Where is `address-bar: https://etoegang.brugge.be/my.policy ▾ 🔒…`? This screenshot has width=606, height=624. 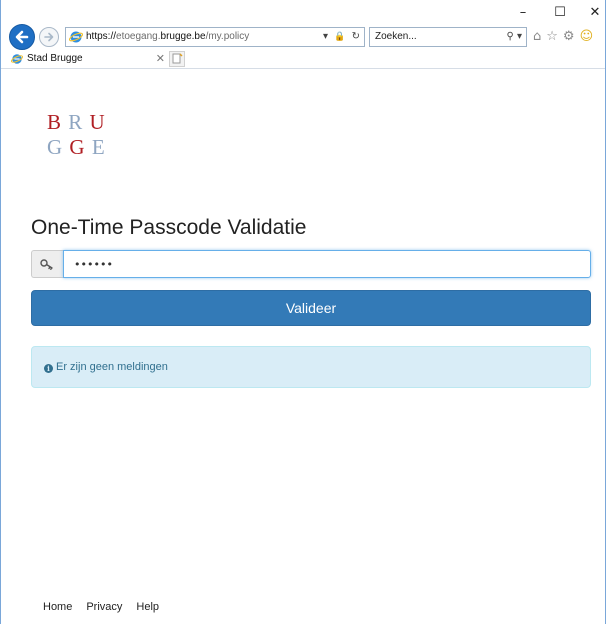
address-bar: https://etoegang.brugge.be/my.policy ▾ 🔒… is located at coordinates (215, 37).